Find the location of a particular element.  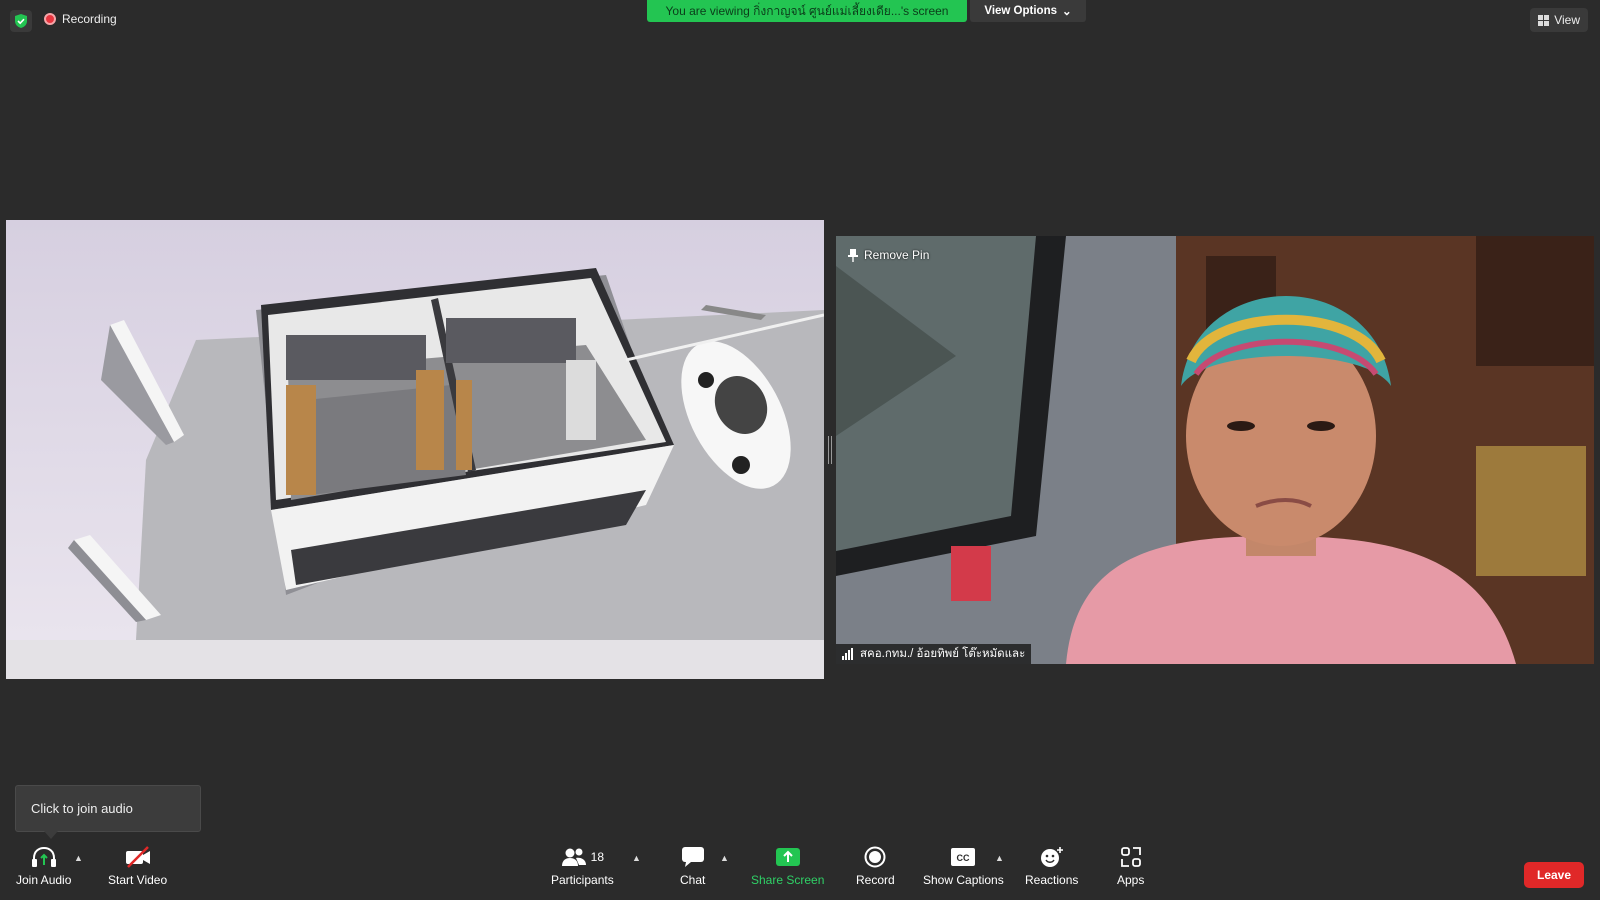

video-off-icon is located at coordinates (138, 857).